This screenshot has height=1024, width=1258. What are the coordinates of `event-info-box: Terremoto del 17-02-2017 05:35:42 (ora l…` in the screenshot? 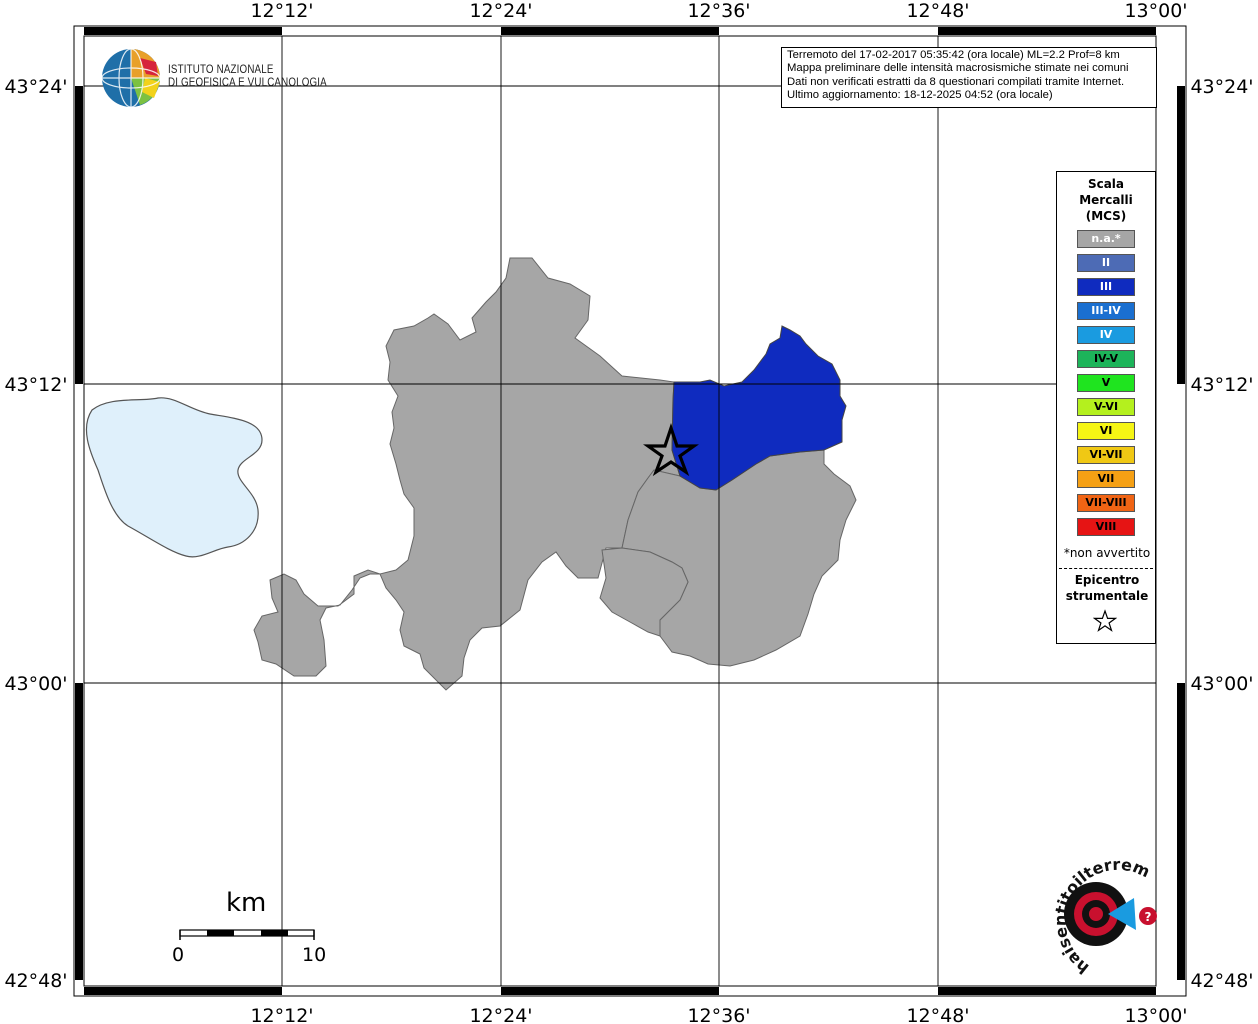 It's located at (969, 77).